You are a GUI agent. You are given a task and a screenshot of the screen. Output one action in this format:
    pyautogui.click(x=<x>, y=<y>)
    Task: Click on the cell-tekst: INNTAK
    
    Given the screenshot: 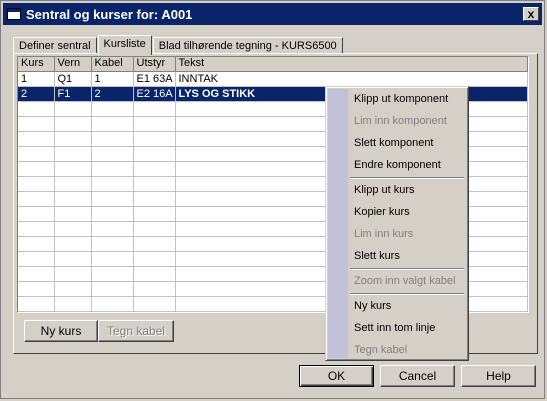 What is the action you would take?
    pyautogui.click(x=351, y=79)
    